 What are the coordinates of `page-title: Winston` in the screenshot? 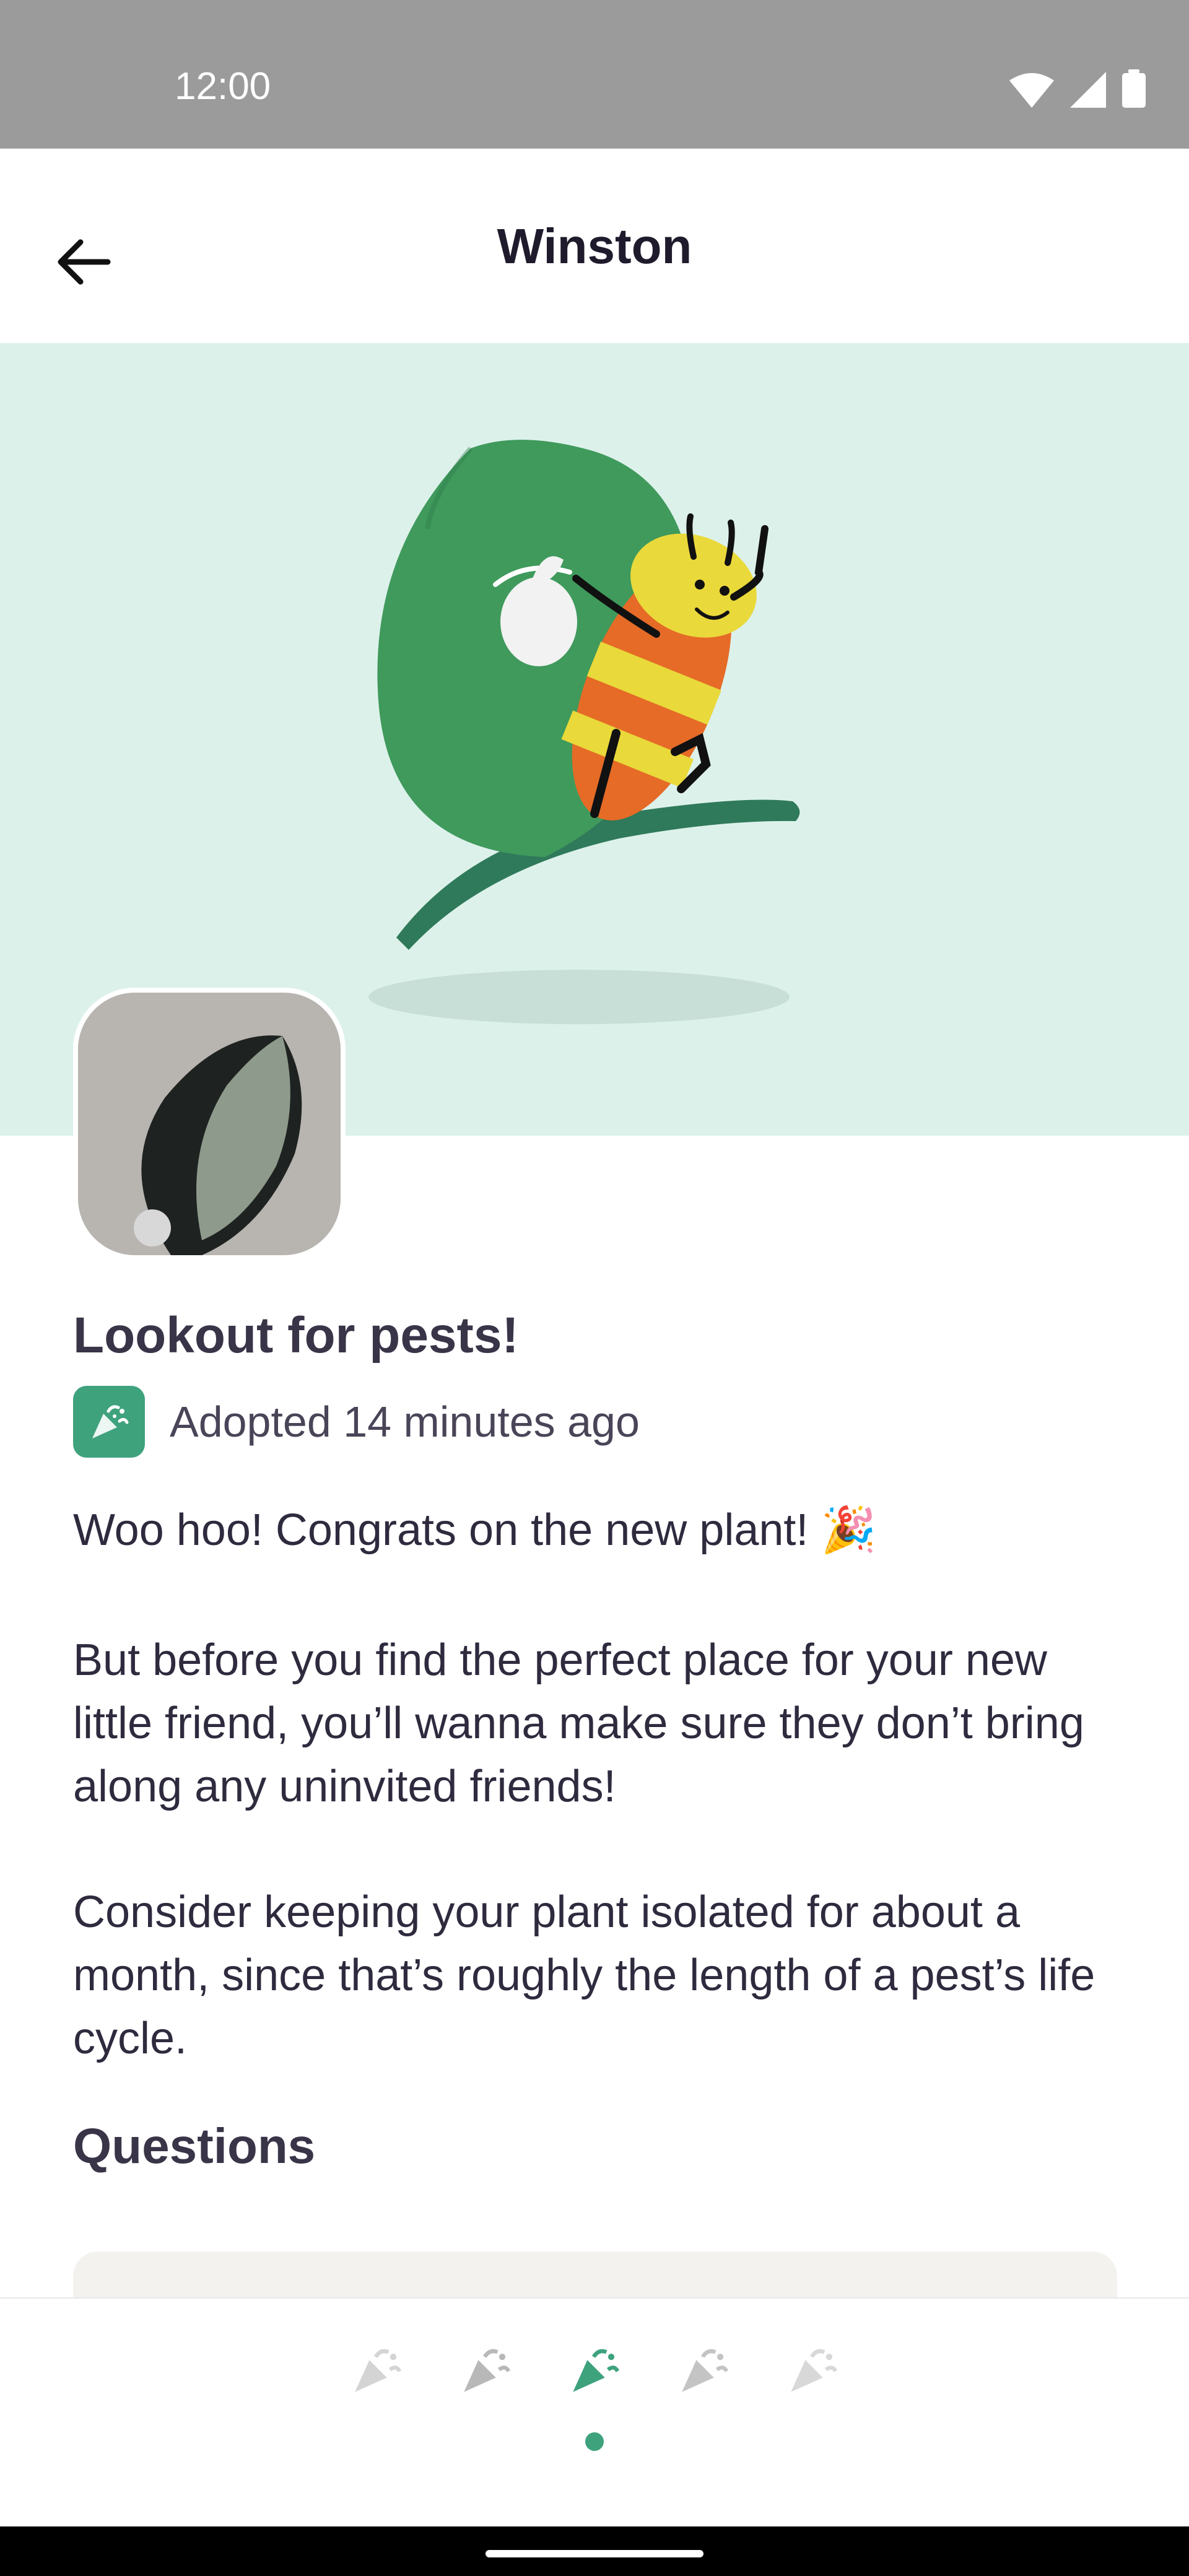 It's located at (594, 246).